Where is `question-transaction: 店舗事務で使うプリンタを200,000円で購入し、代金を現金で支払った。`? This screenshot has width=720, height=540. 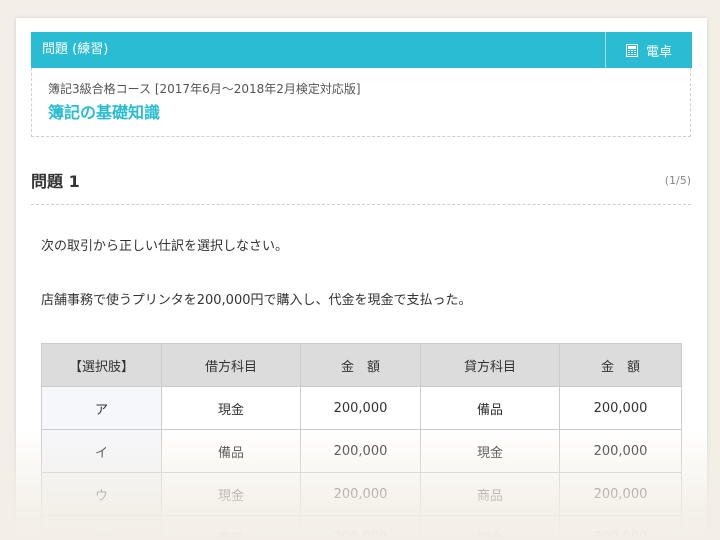
question-transaction: 店舗事務で使うプリンタを200,000円で購入し、代金を現金で支払った。 is located at coordinates (256, 300).